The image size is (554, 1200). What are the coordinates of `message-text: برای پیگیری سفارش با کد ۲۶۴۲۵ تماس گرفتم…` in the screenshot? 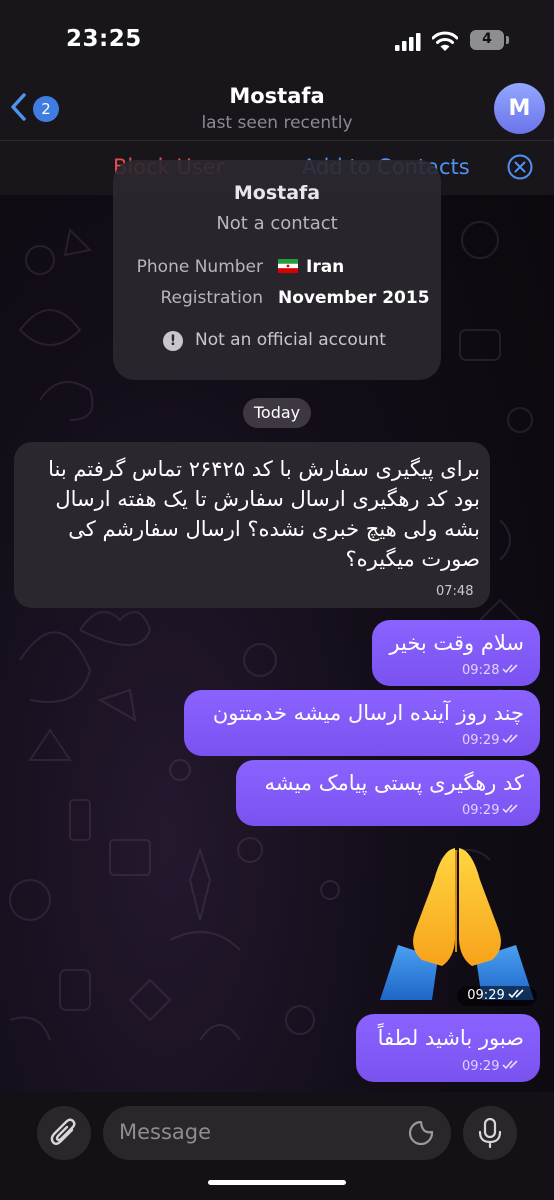 It's located at (264, 514).